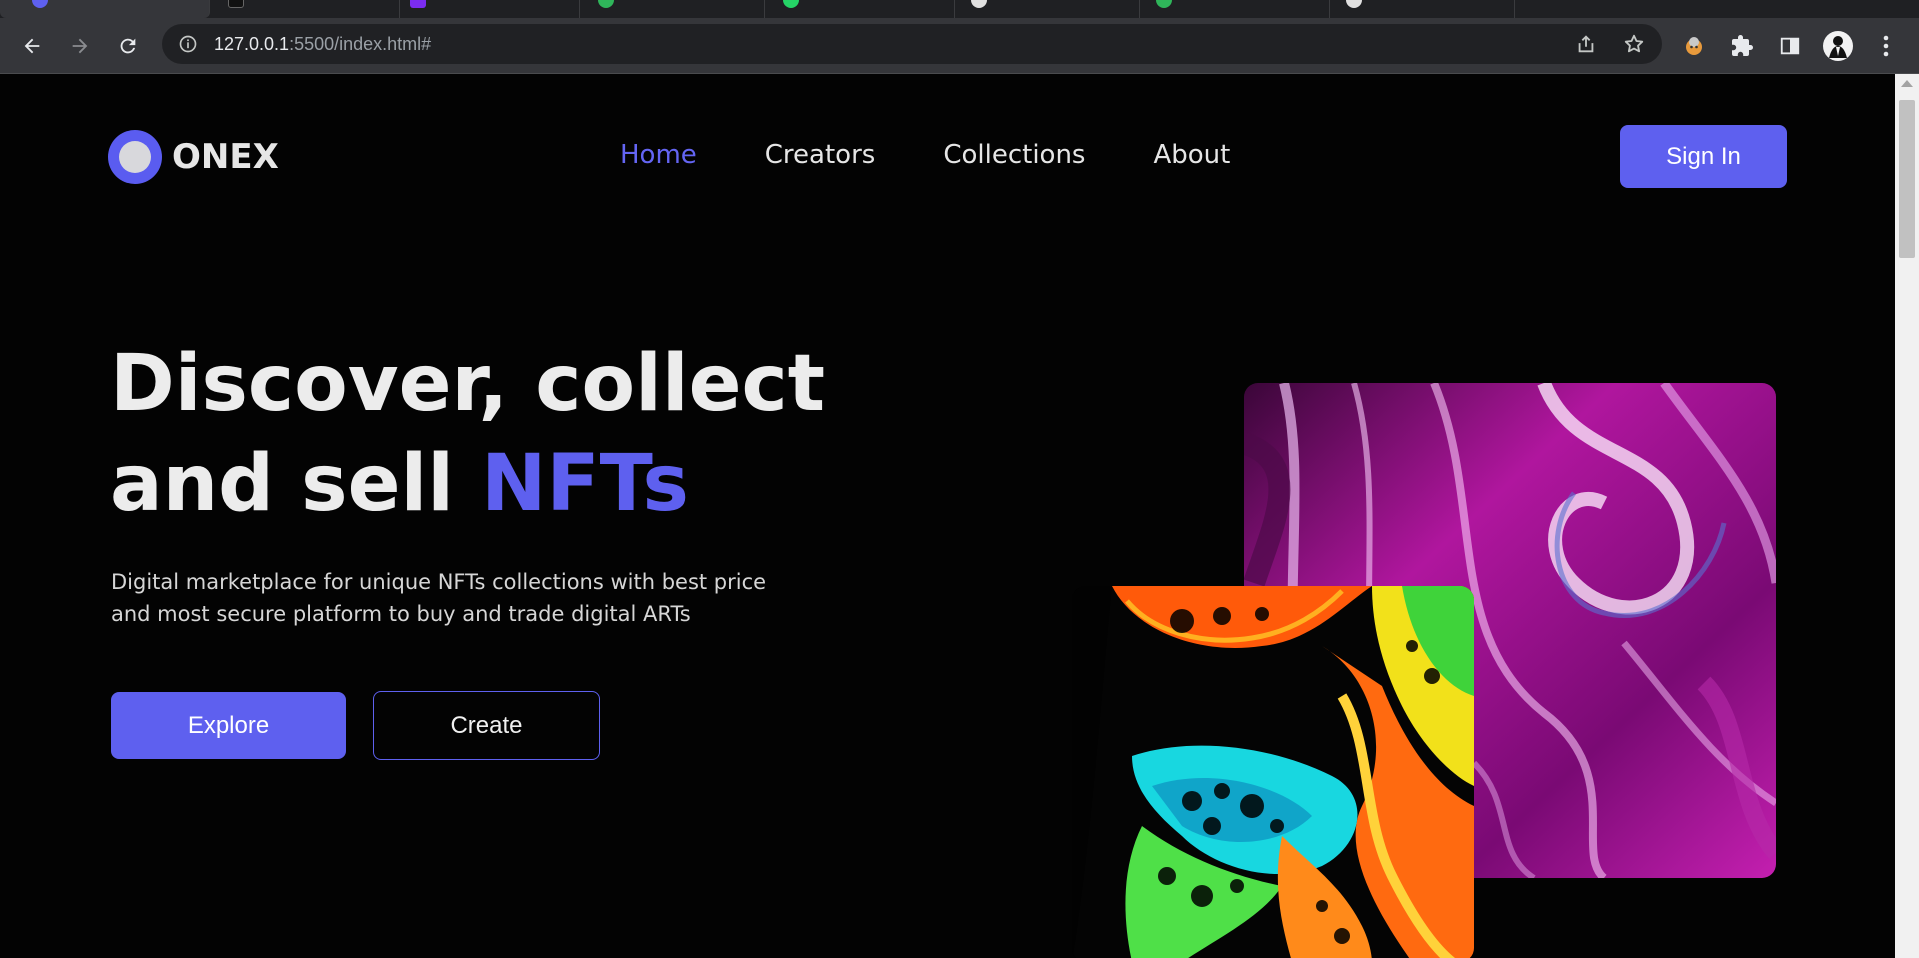 The width and height of the screenshot is (1919, 958). I want to click on extensions-puzzle-icon, so click(1742, 46).